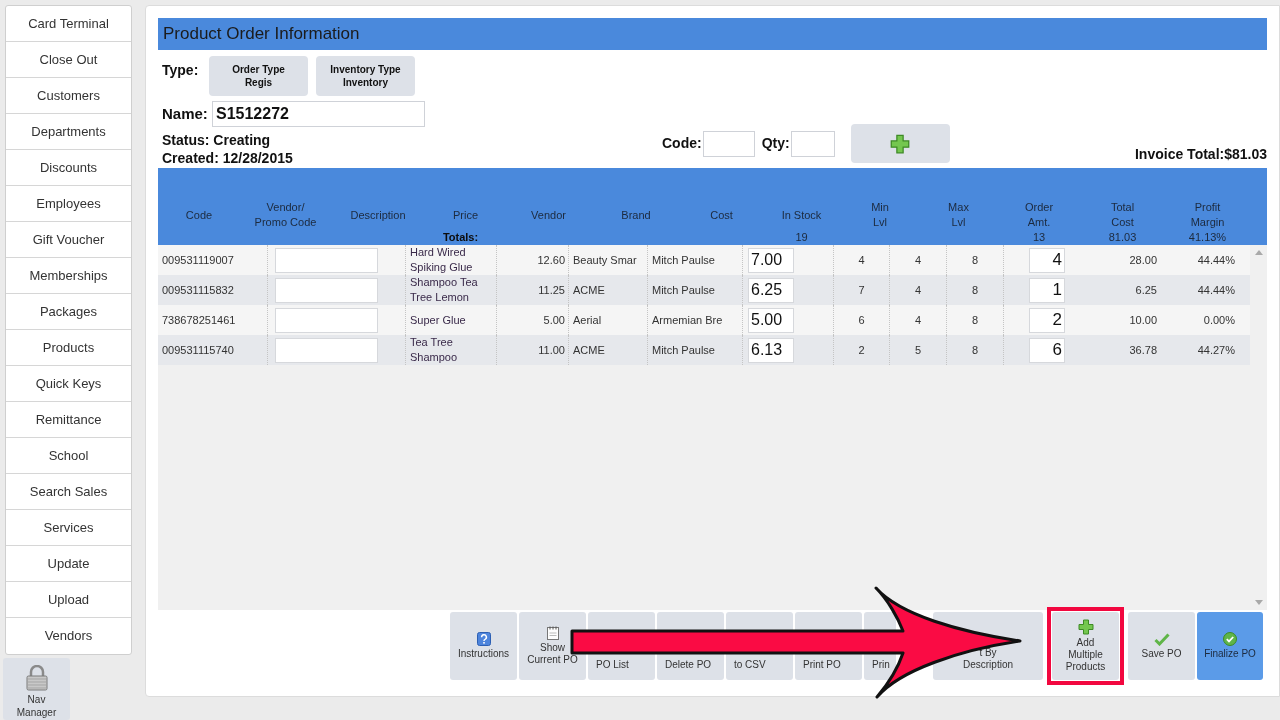  Describe the element at coordinates (198, 350) in the screenshot. I see `table-cell-text: 009531115740` at that location.